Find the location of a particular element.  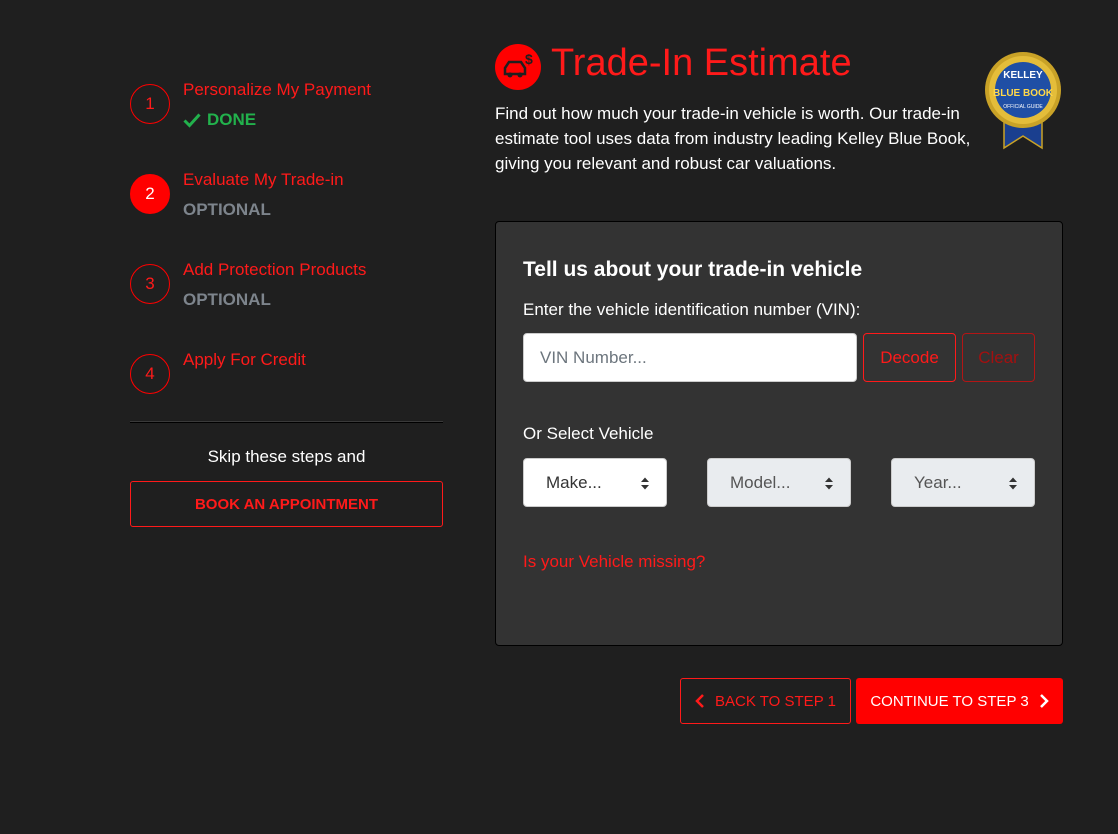

step-status-done: DONE is located at coordinates (219, 120).